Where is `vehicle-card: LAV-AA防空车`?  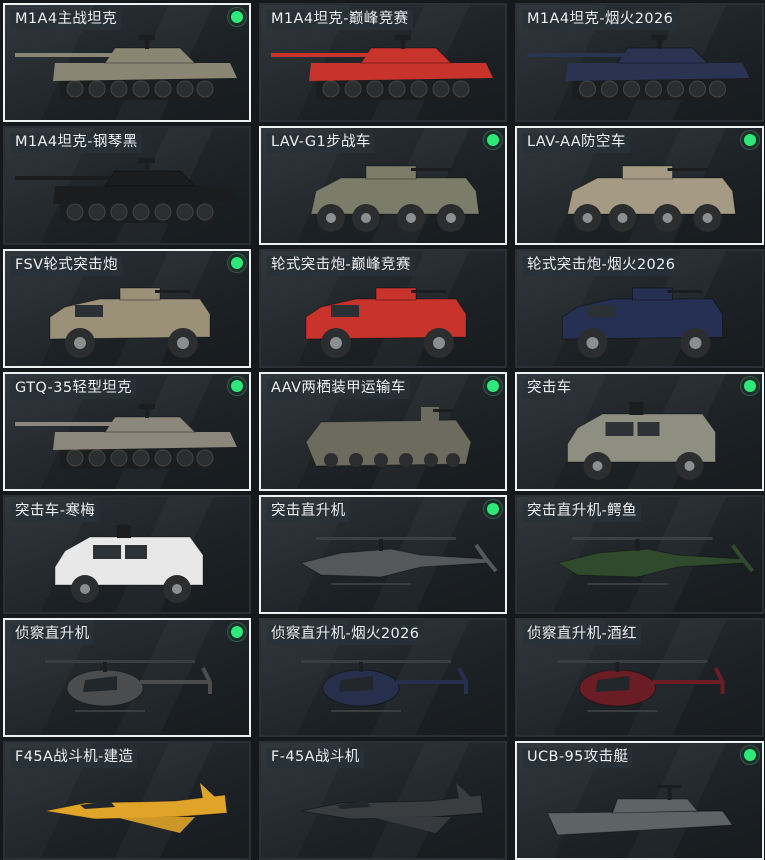 vehicle-card: LAV-AA防空车 is located at coordinates (639, 185).